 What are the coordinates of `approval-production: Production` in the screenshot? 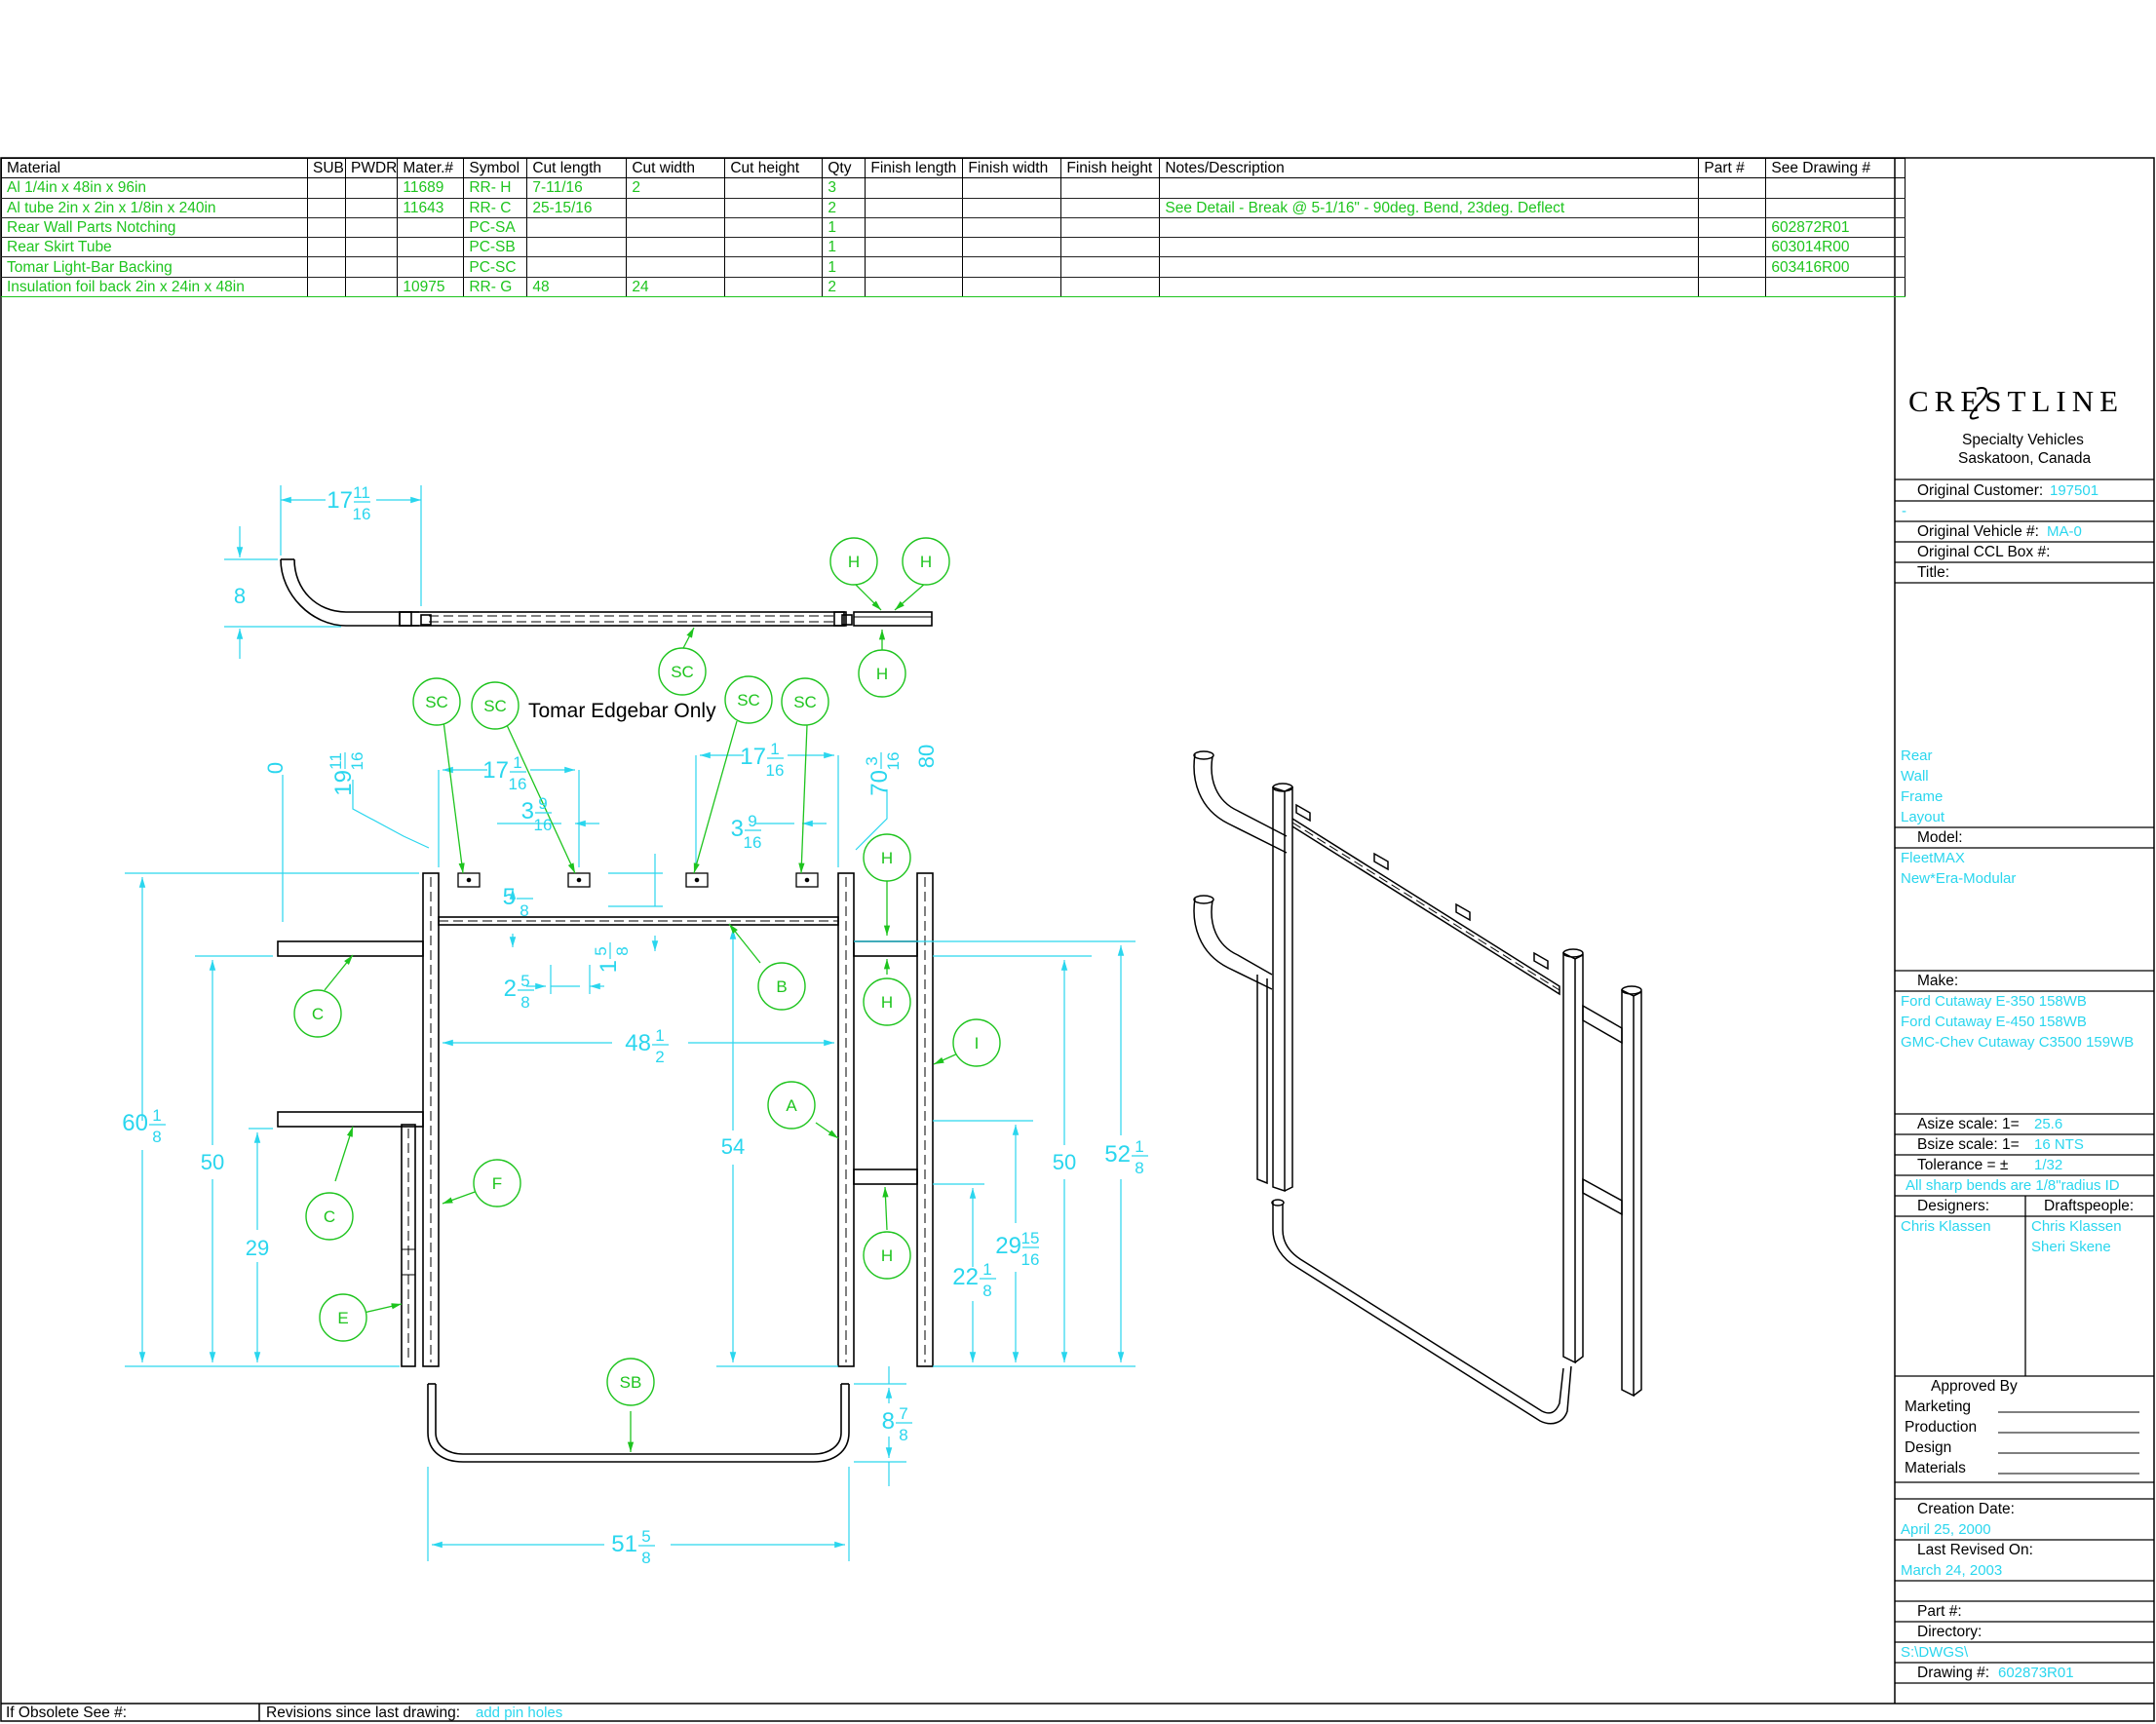 It's located at (1941, 1427).